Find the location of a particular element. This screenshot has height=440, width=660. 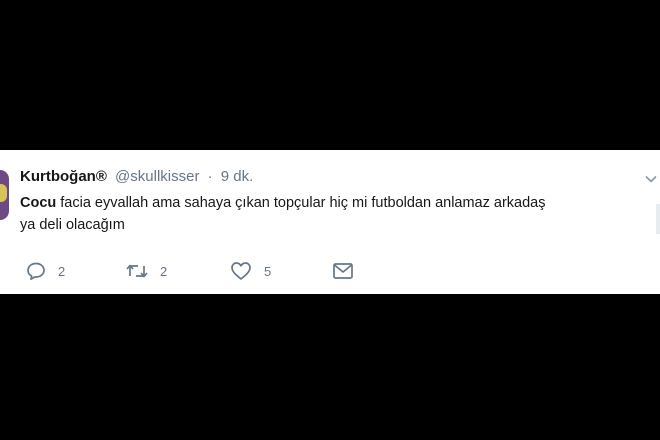

reply-icon is located at coordinates (36, 271).